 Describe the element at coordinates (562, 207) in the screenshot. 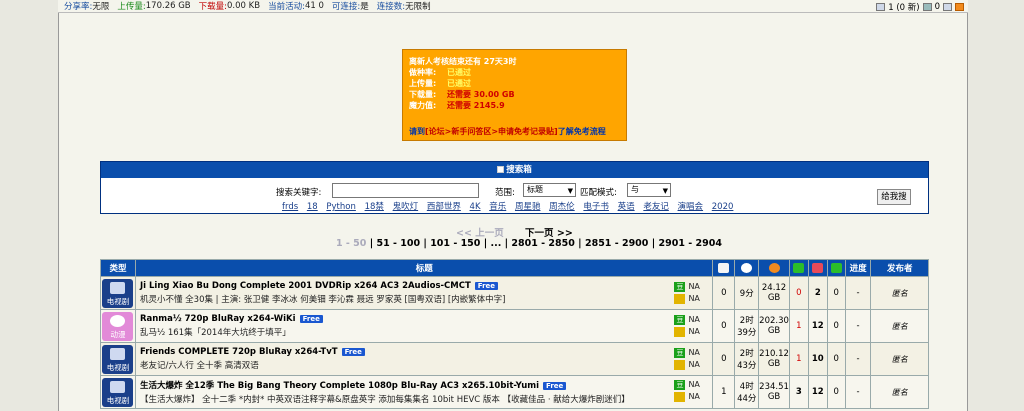

I see `tag-link: 周杰伦` at that location.